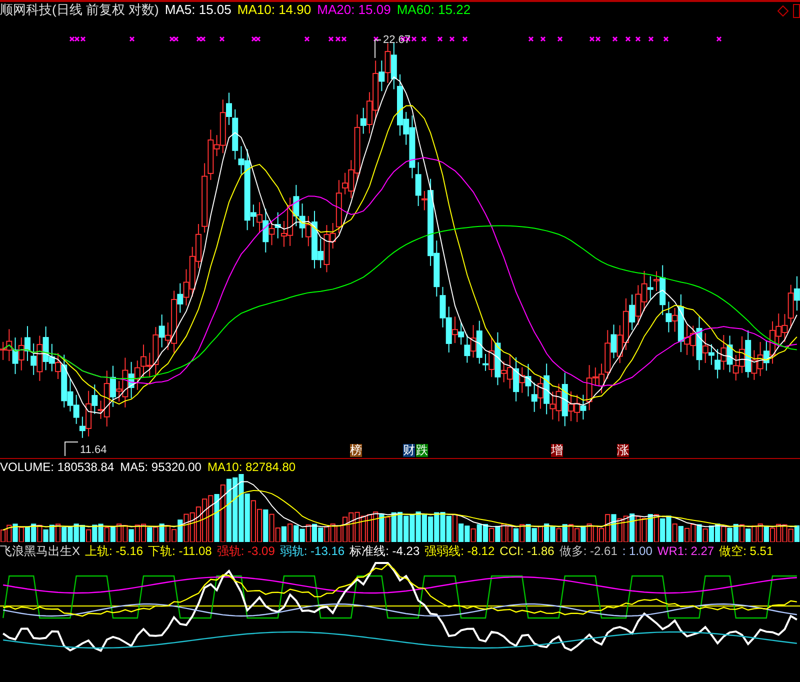 This screenshot has height=682, width=800. What do you see at coordinates (557, 450) in the screenshot?
I see `event-tag: 增` at bounding box center [557, 450].